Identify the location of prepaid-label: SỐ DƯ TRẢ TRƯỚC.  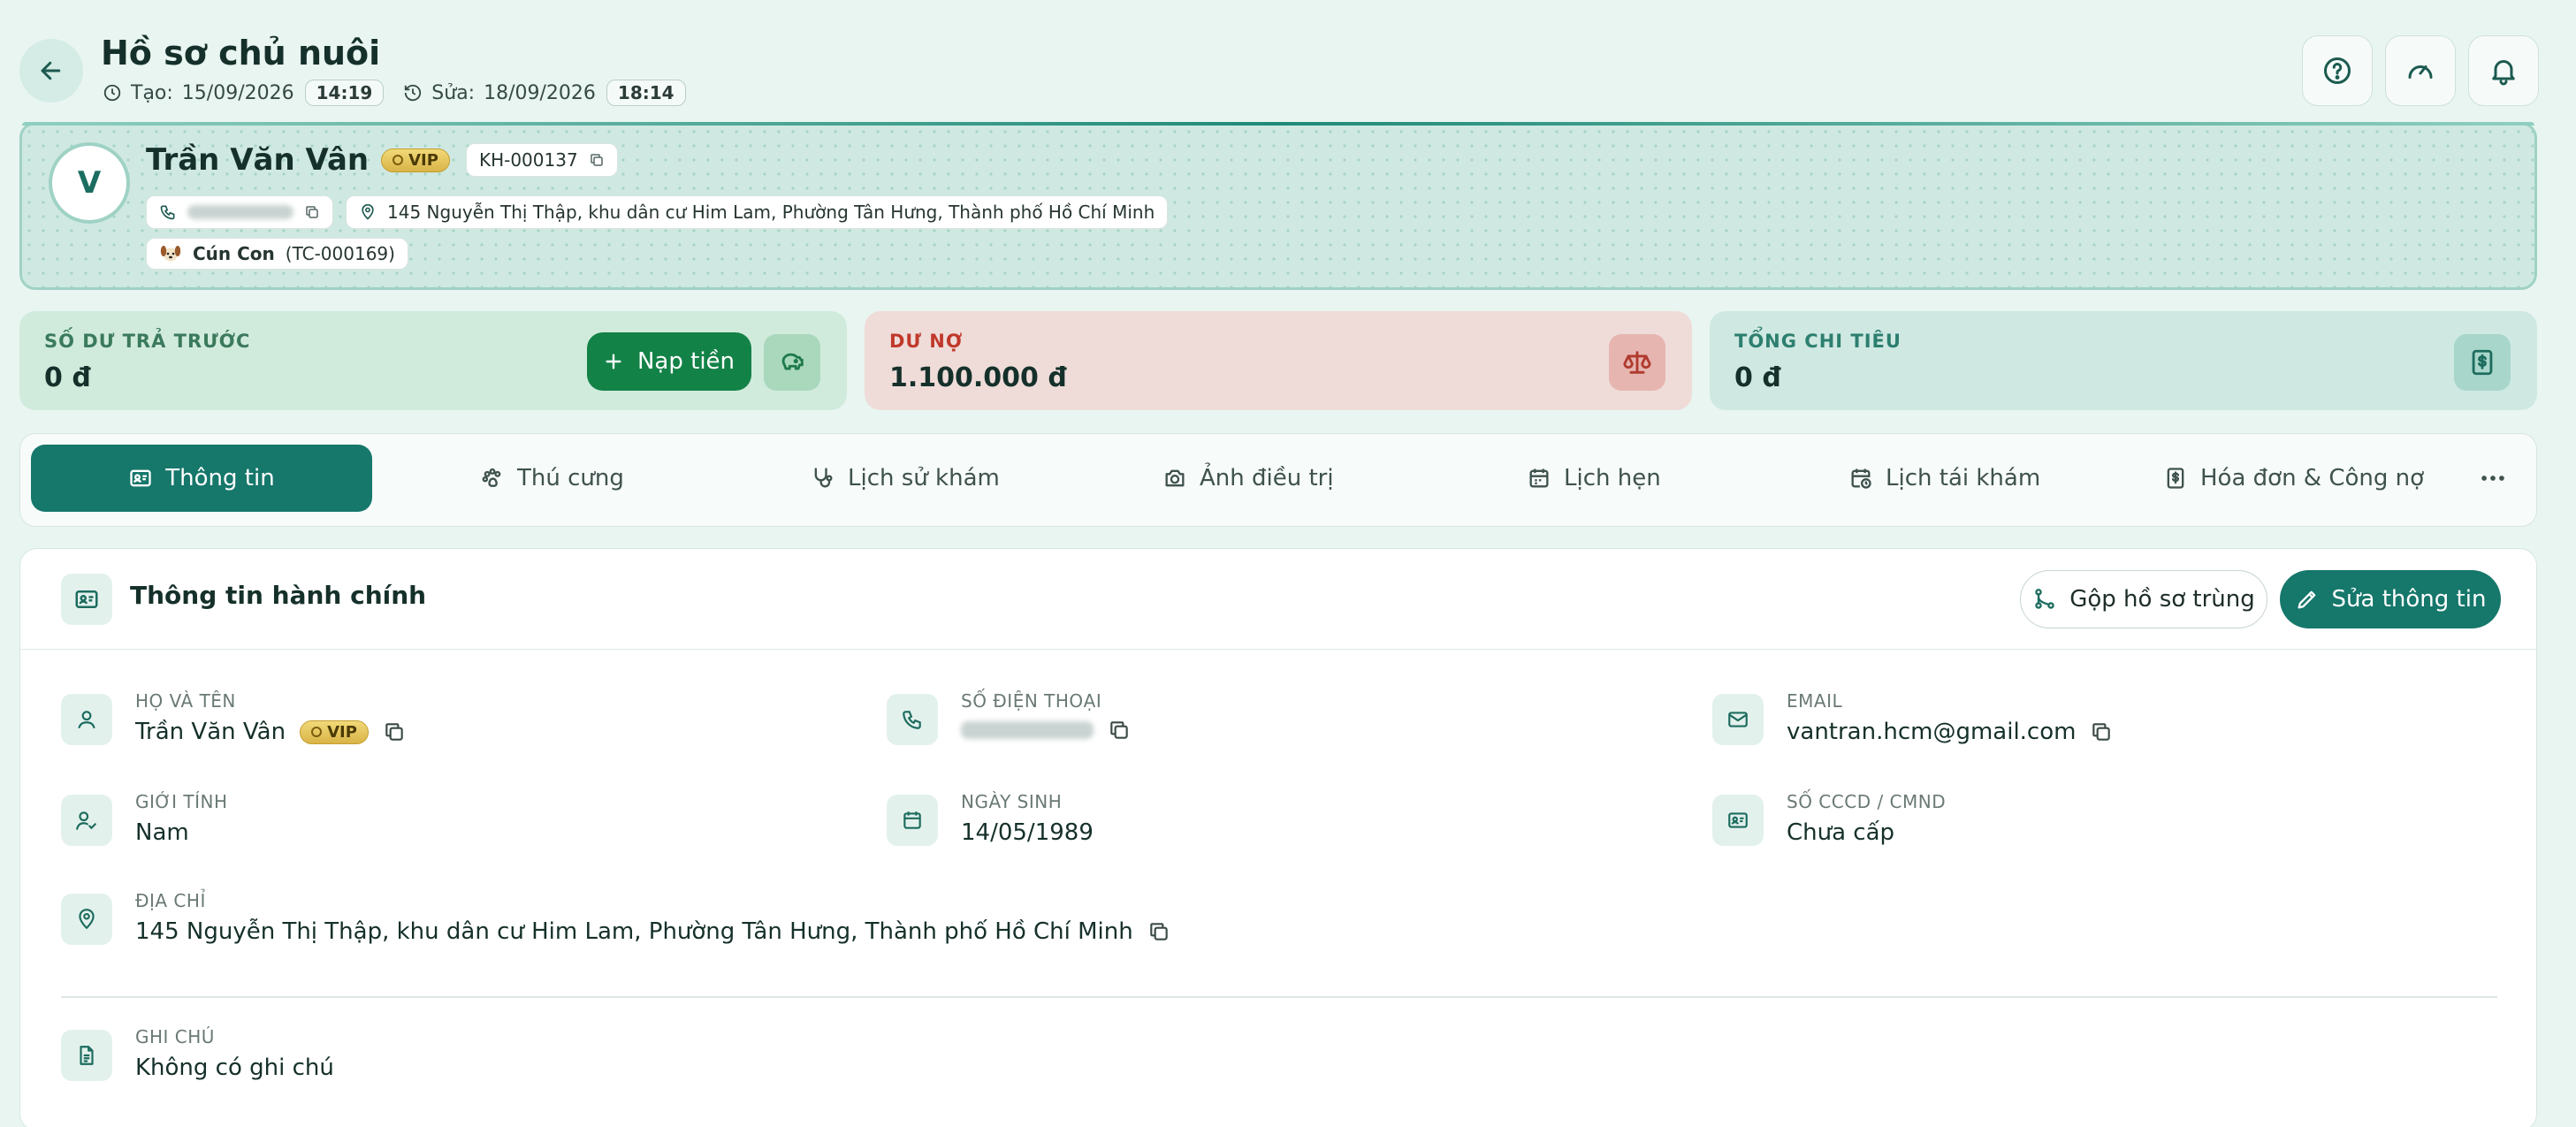
(147, 341).